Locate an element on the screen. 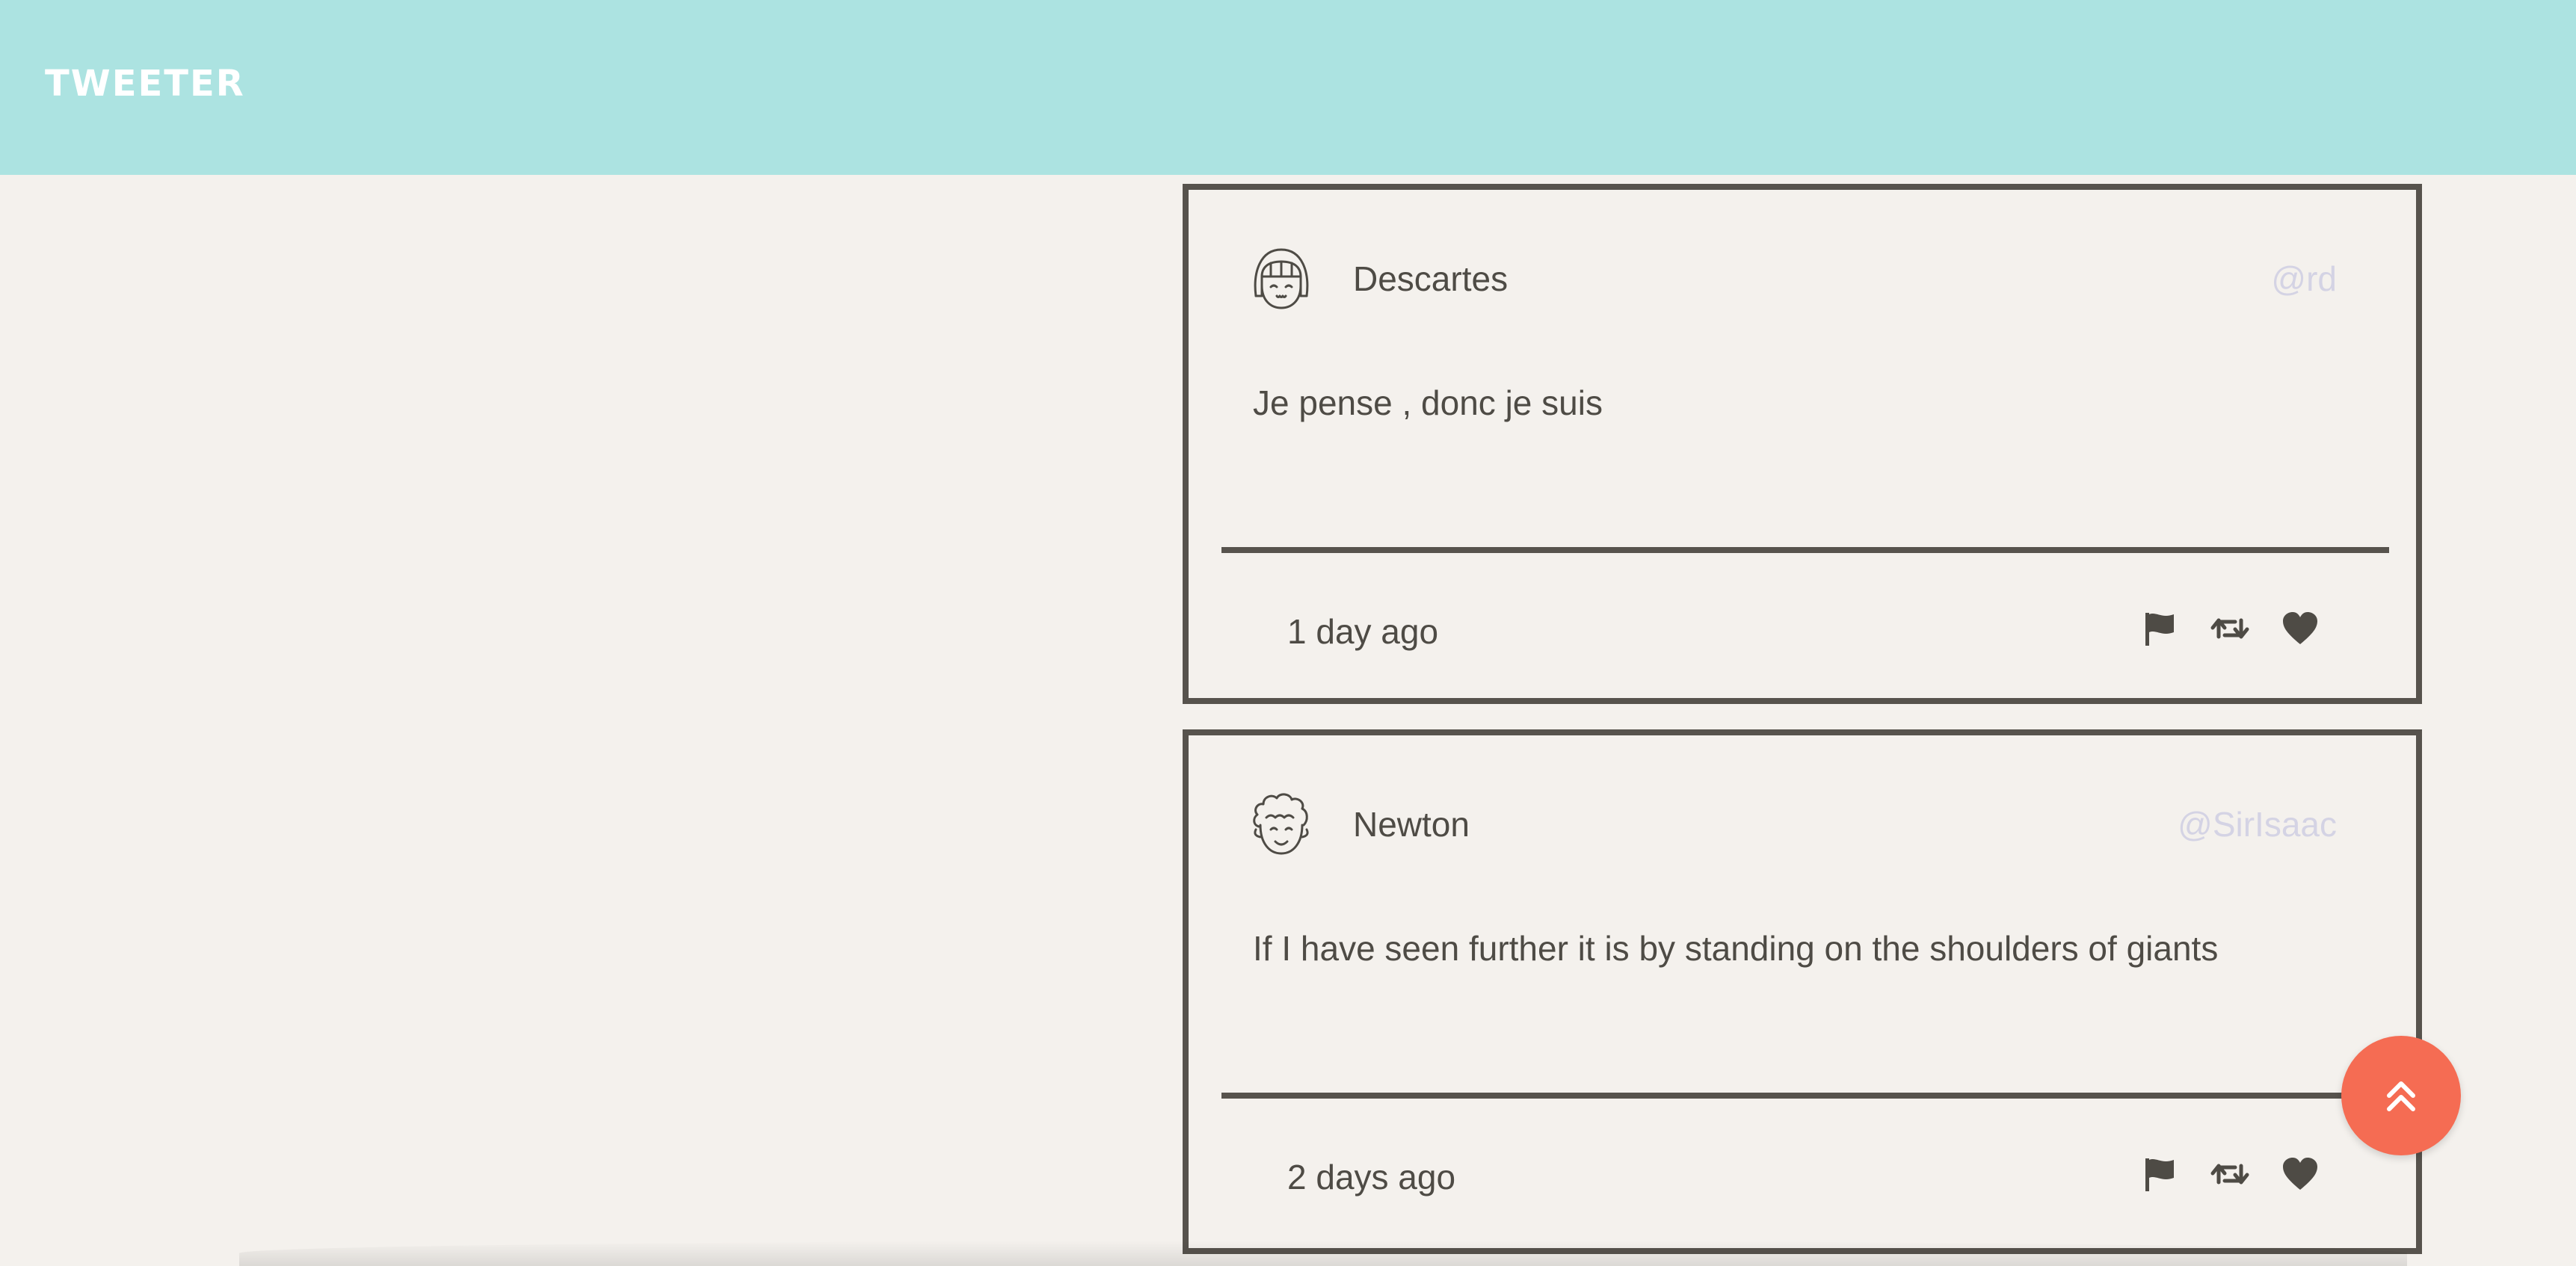  scroll-to-top-button is located at coordinates (2401, 1095).